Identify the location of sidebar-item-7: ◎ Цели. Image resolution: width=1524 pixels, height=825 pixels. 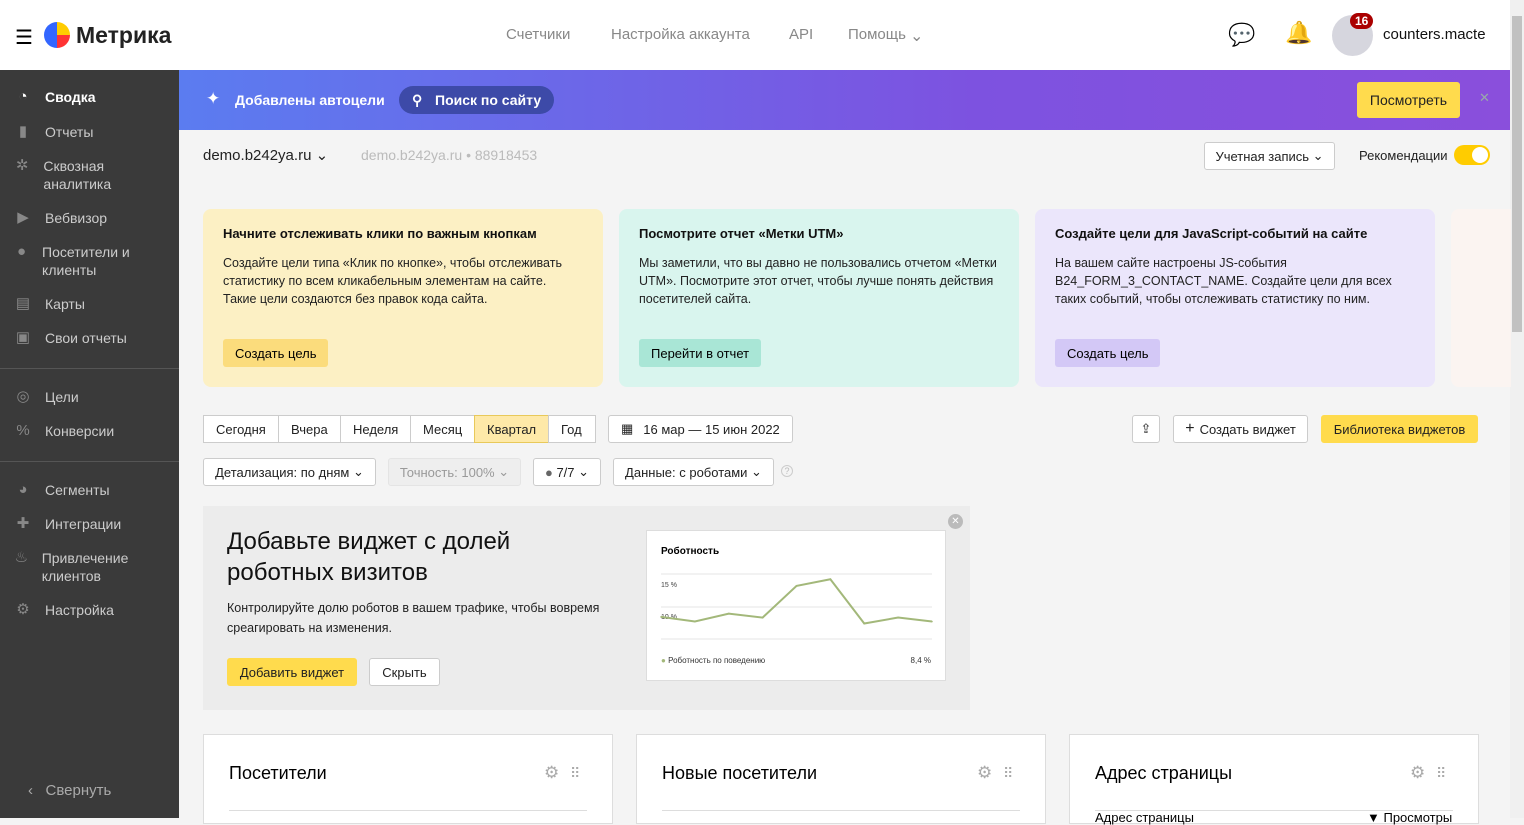
(89, 397).